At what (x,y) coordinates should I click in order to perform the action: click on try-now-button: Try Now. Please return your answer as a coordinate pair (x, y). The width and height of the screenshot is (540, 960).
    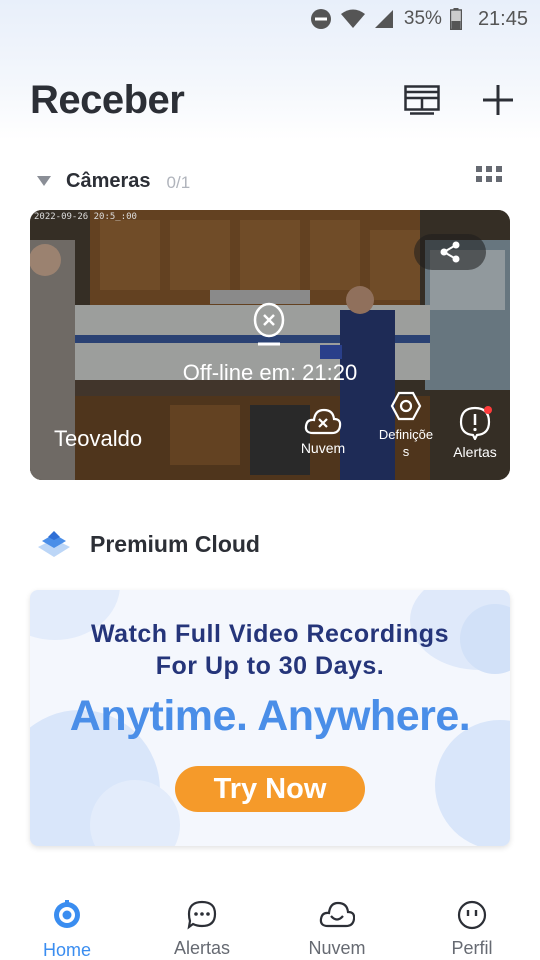
    Looking at the image, I should click on (270, 789).